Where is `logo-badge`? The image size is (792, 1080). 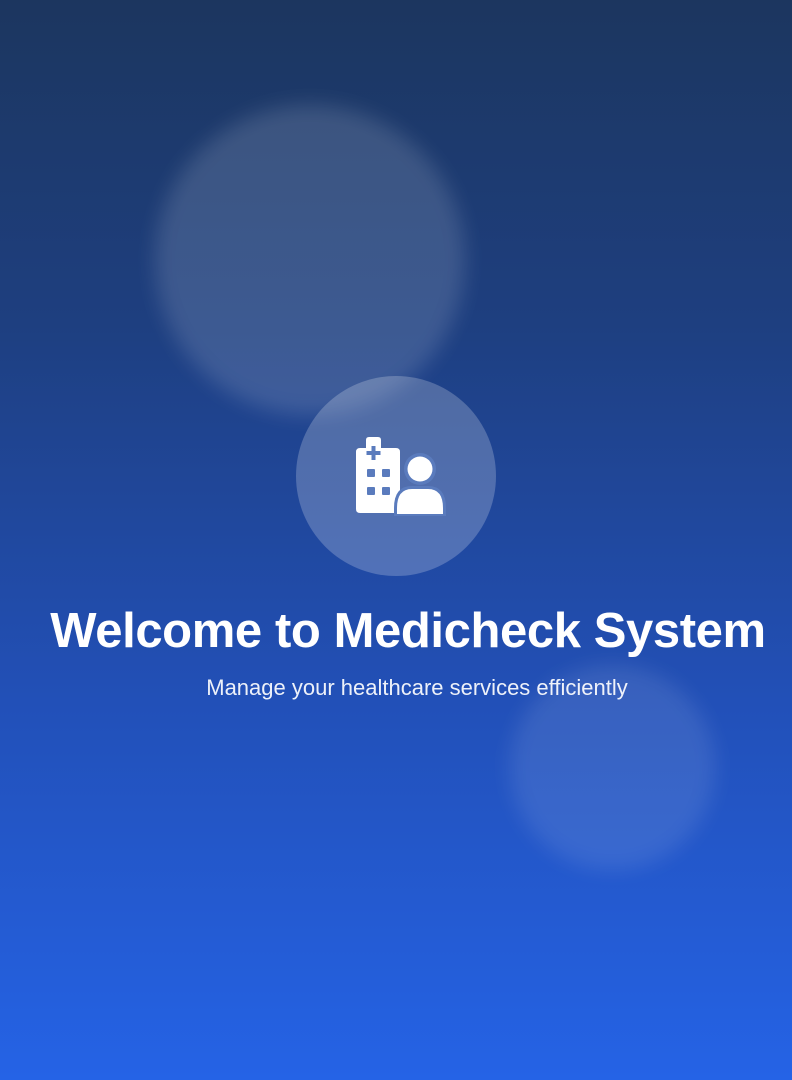
logo-badge is located at coordinates (396, 476).